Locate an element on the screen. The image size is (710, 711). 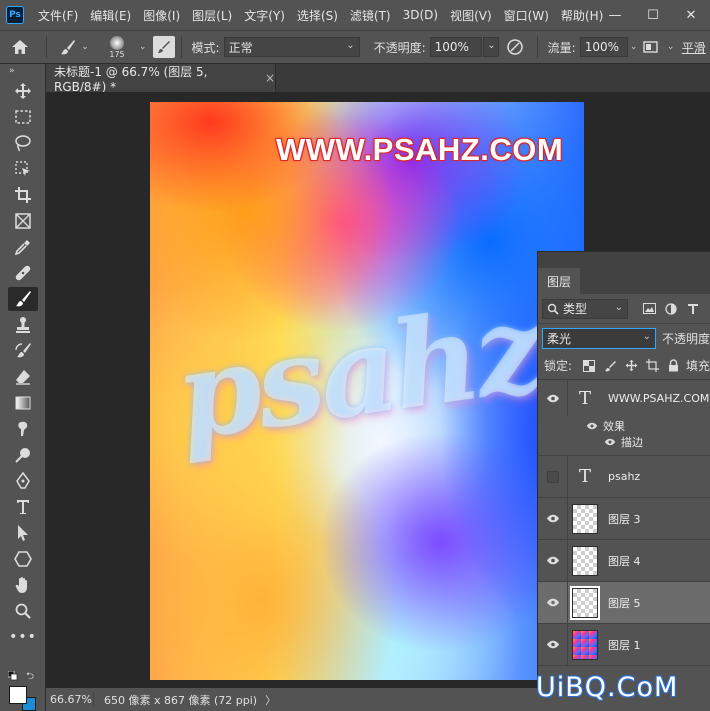
flow-input: 100% is located at coordinates (603, 47).